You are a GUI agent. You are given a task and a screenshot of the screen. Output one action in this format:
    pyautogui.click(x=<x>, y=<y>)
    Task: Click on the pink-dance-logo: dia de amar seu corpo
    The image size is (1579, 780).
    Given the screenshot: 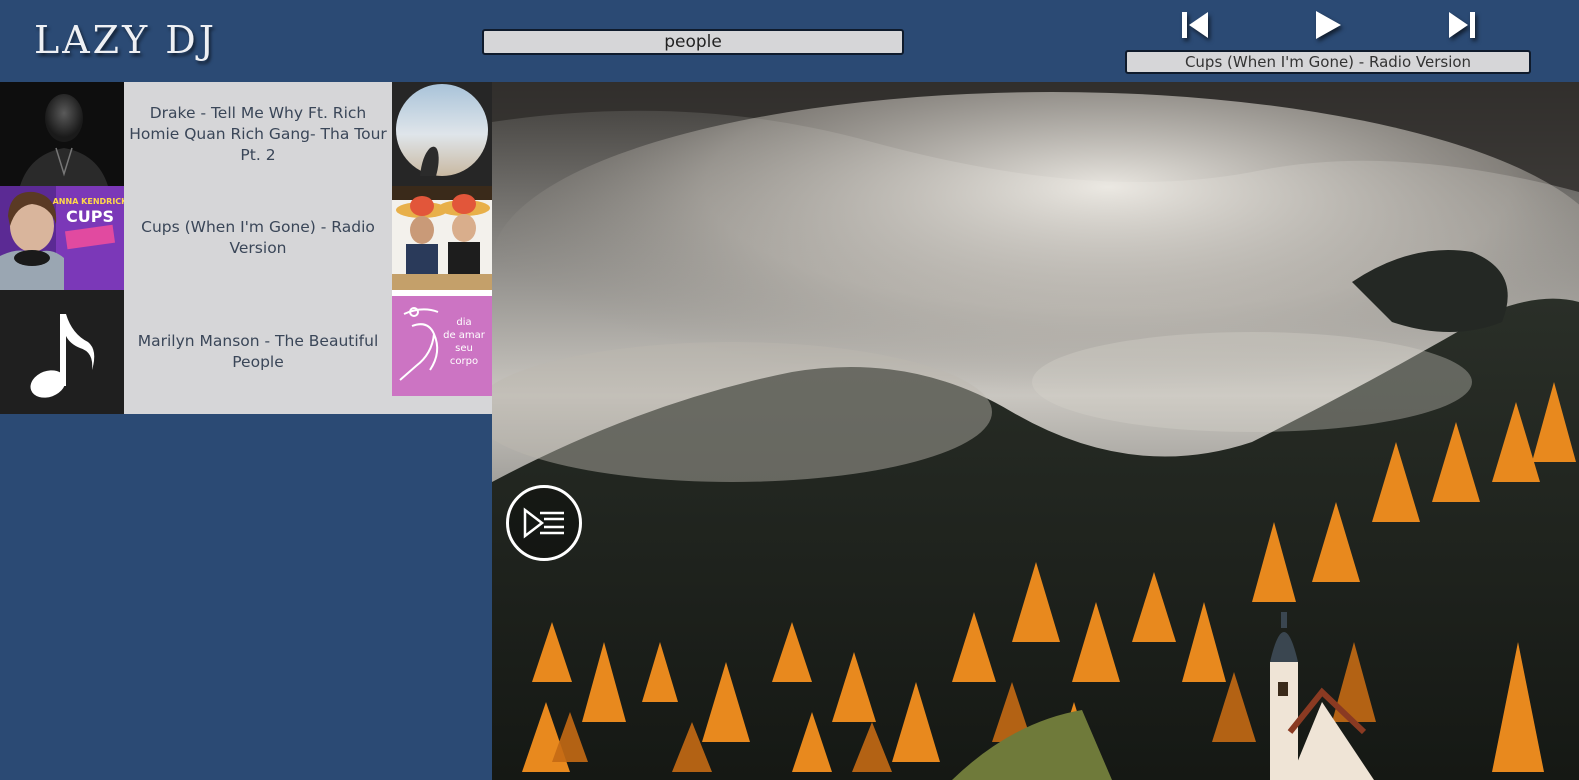 What is the action you would take?
    pyautogui.click(x=442, y=346)
    